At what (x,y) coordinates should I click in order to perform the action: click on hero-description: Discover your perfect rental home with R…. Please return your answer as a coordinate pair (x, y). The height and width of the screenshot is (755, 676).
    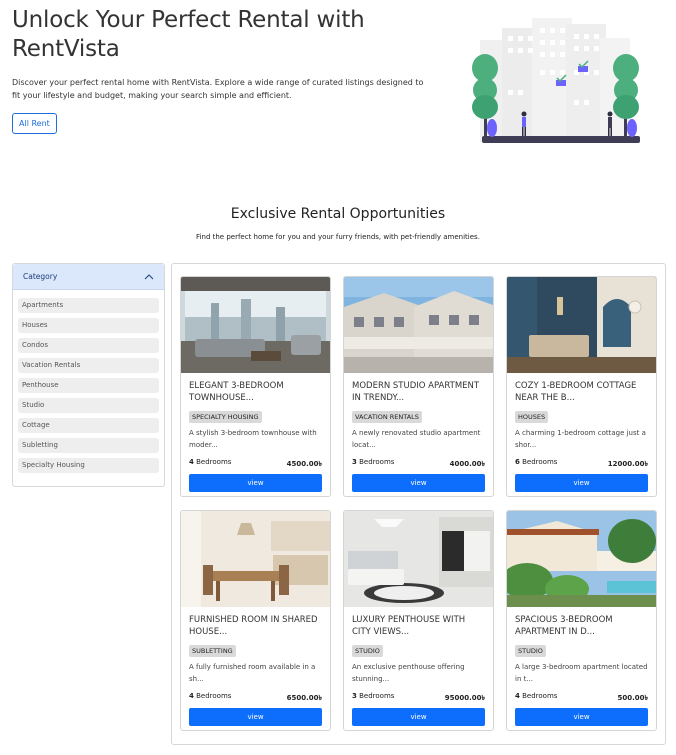
    Looking at the image, I should click on (218, 89).